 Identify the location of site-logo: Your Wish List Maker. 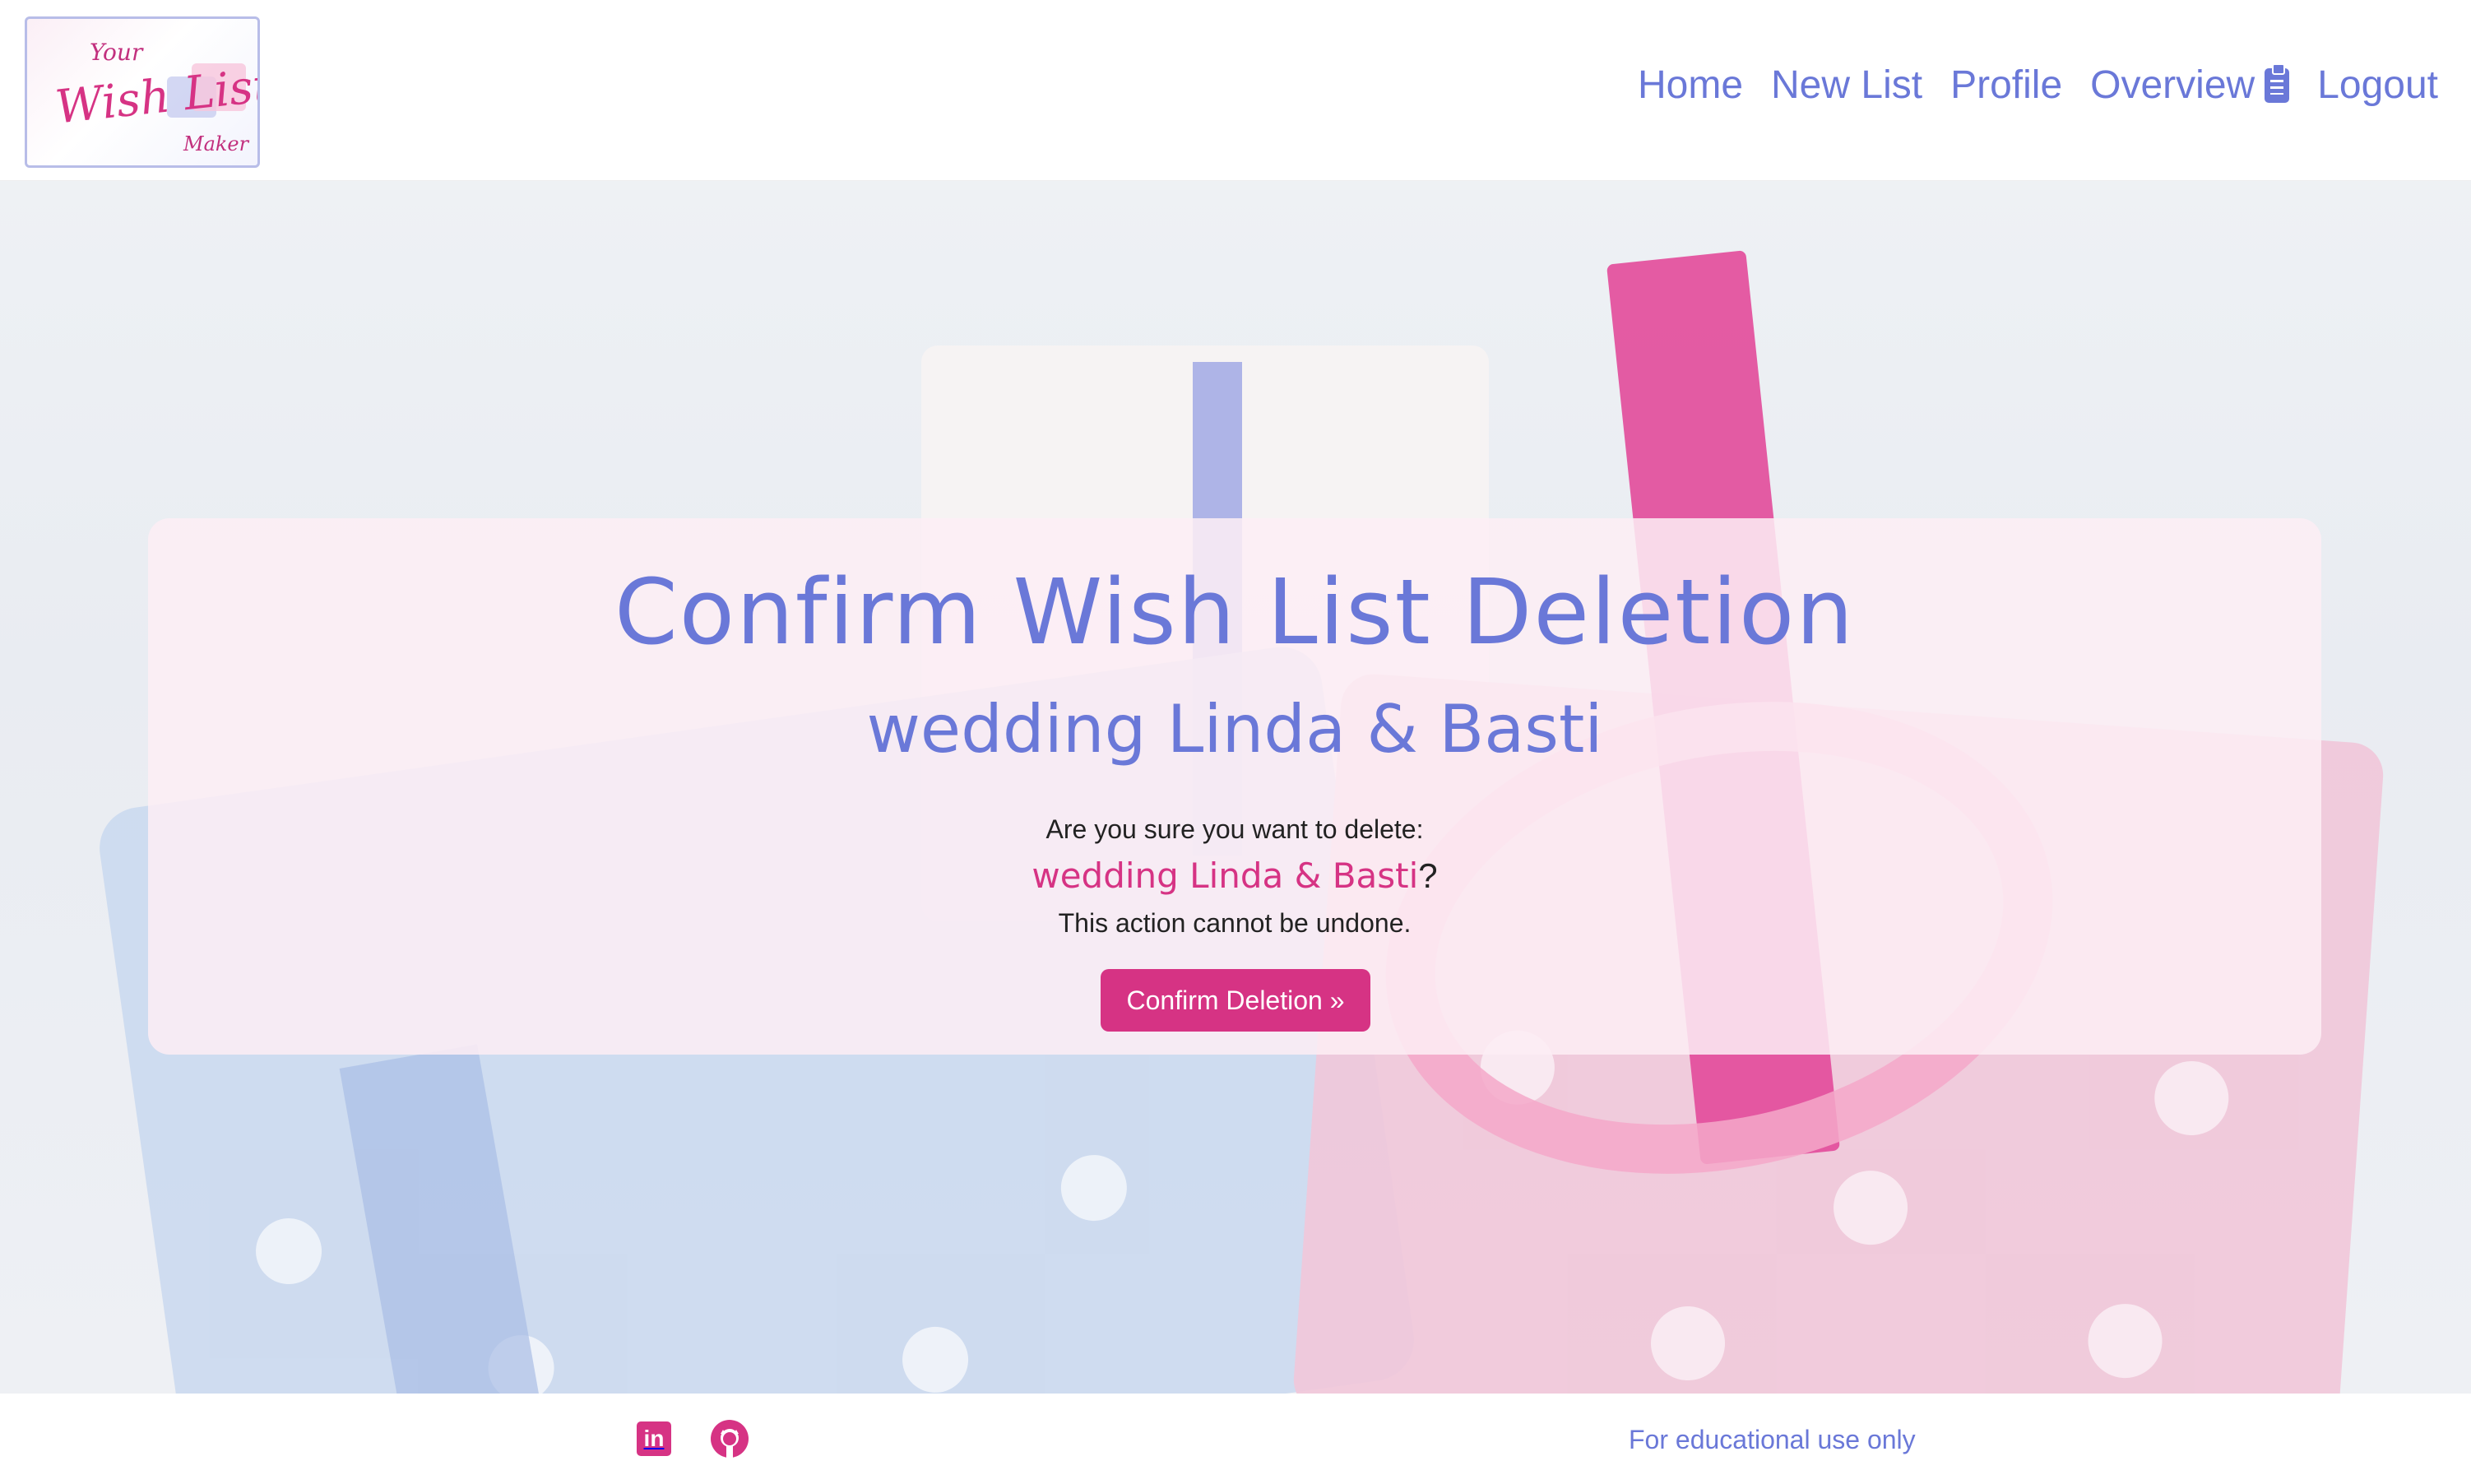
(142, 92).